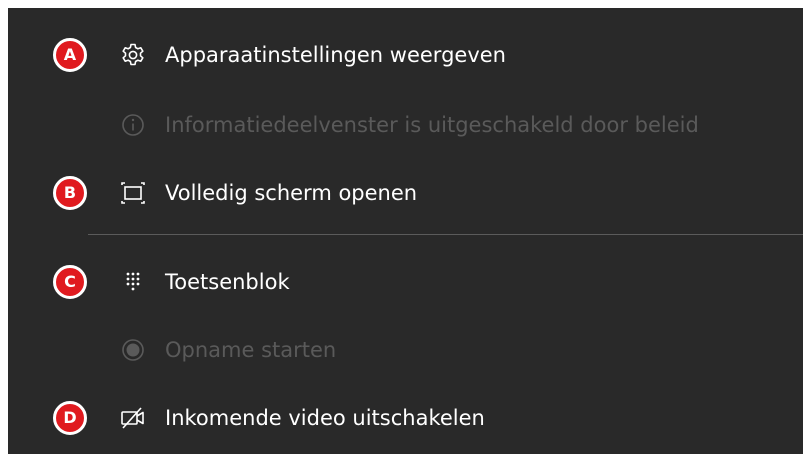  I want to click on menu-item-fullscreen: B Volledig scherm openen, so click(405, 193).